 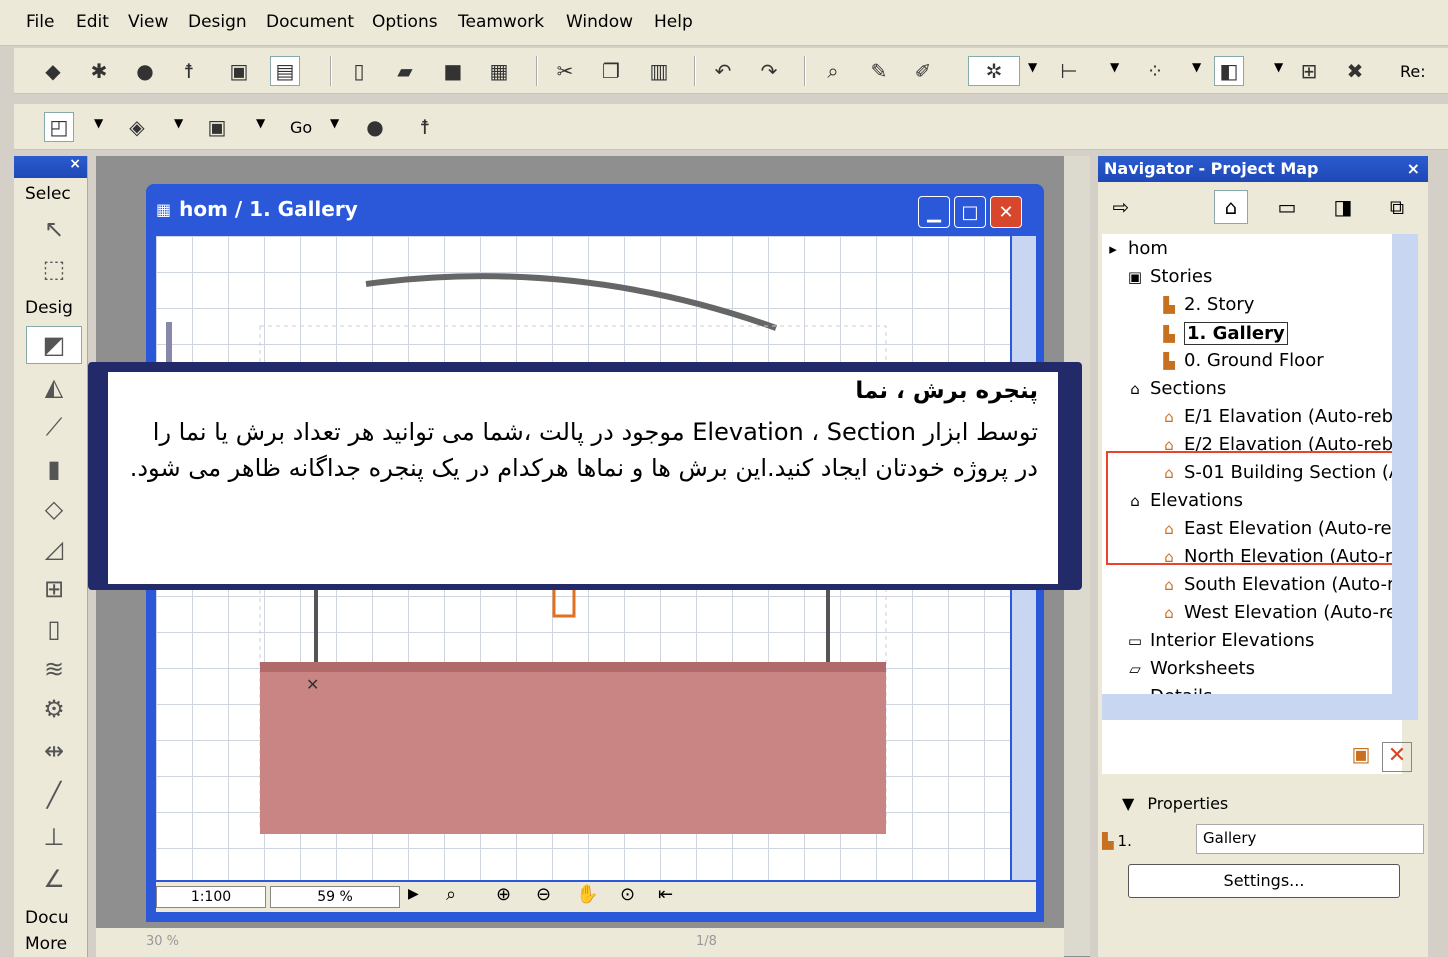 What do you see at coordinates (1135, 248) in the screenshot?
I see `tree-item: ▸ hom` at bounding box center [1135, 248].